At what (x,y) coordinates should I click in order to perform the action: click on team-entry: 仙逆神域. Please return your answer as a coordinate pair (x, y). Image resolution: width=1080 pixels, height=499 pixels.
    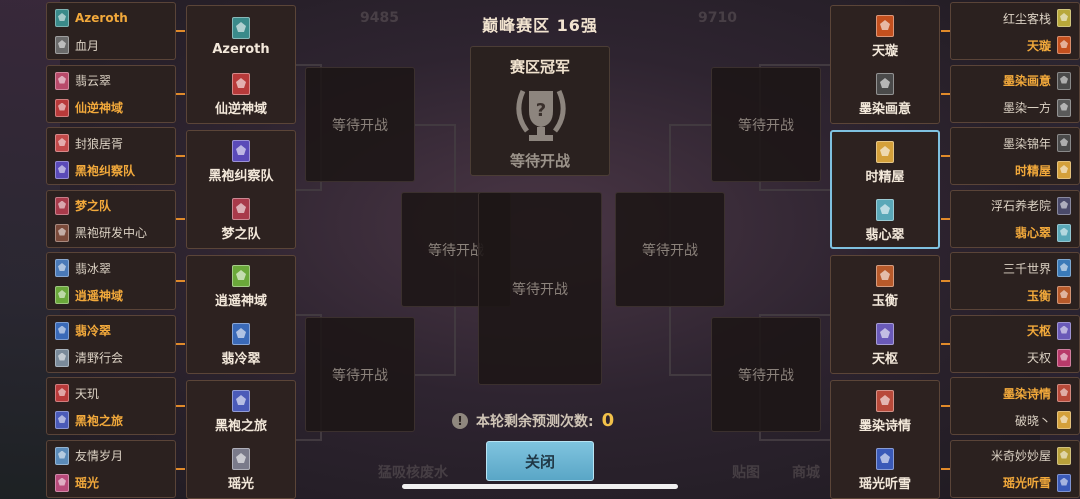
    Looking at the image, I should click on (89, 108).